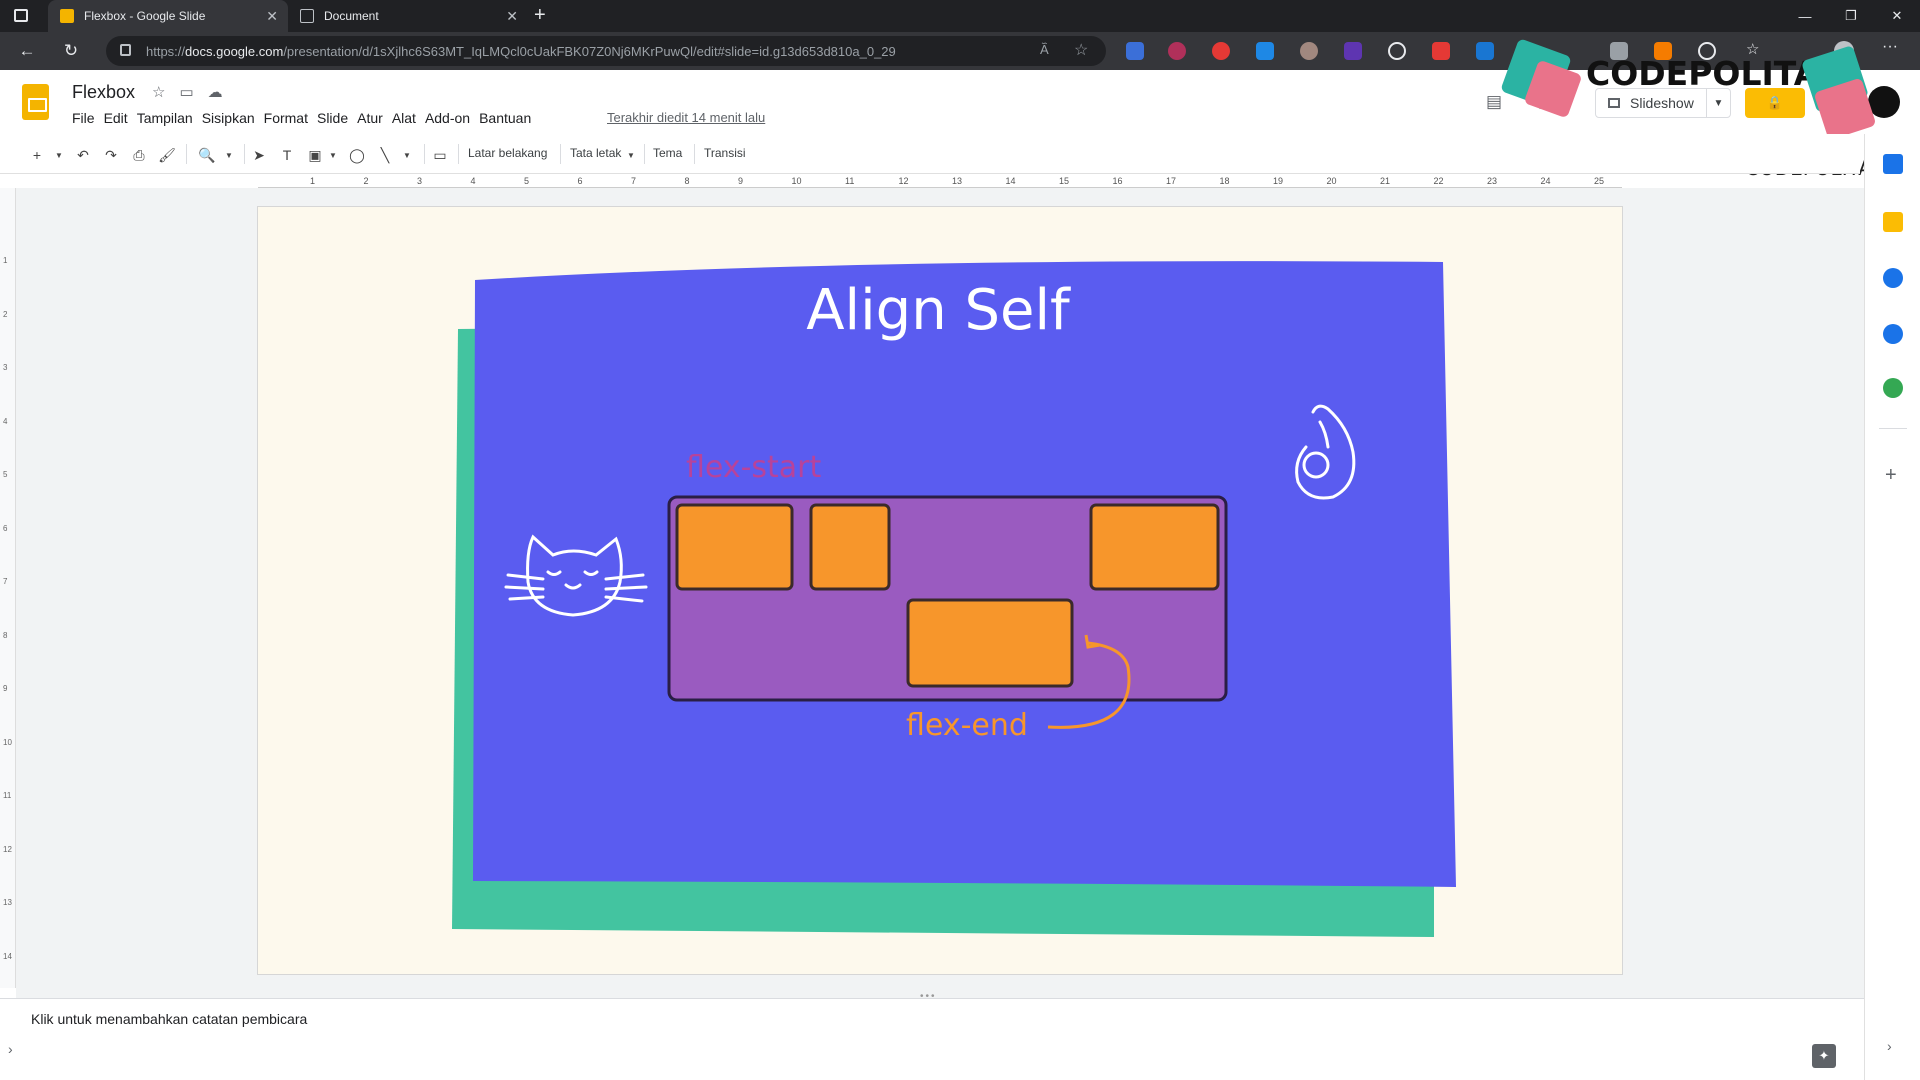  Describe the element at coordinates (1385, 181) in the screenshot. I see `ruler-tick-label: 21` at that location.